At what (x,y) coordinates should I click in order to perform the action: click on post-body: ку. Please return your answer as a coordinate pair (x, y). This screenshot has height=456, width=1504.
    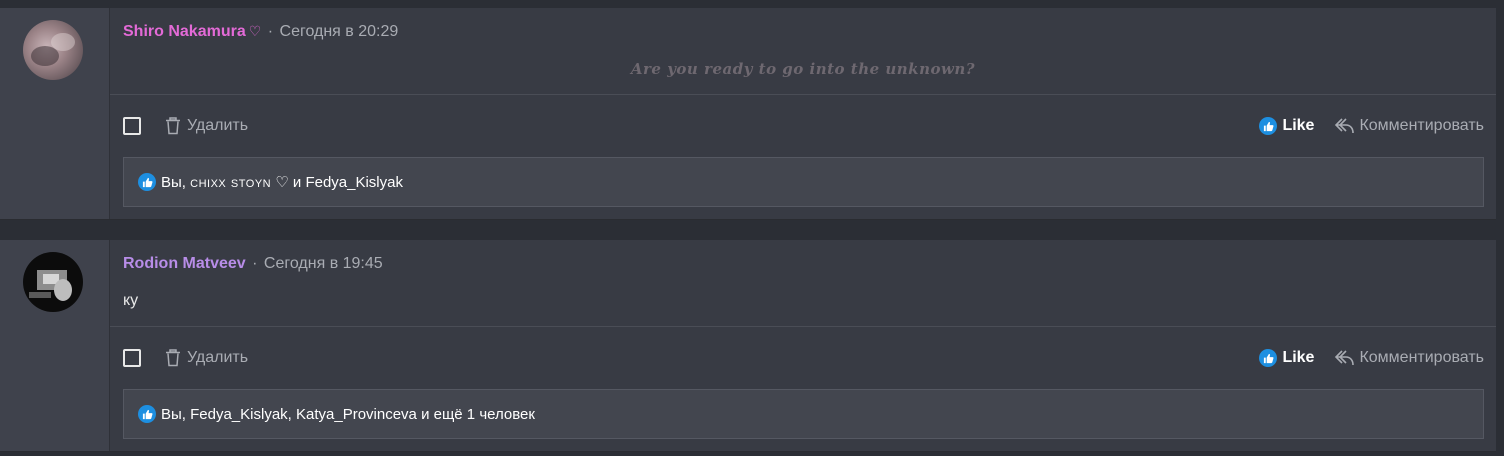
    Looking at the image, I should click on (131, 300).